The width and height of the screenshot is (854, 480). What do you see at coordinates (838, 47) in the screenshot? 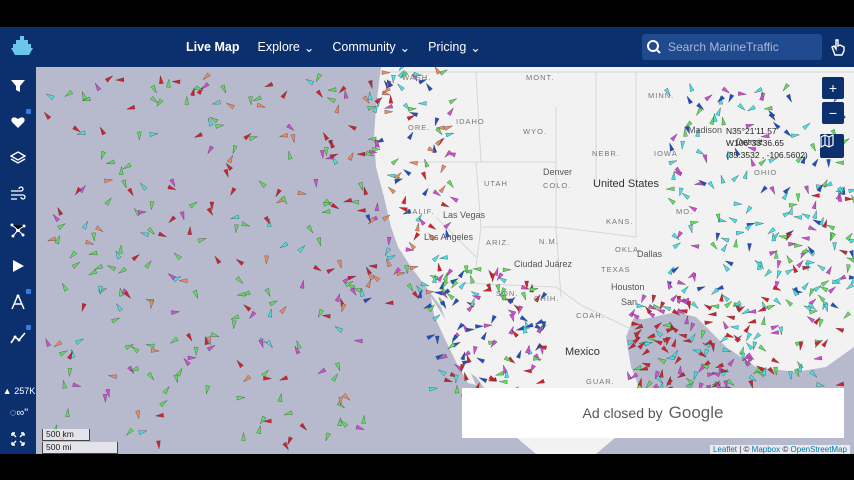
I see `pointer-hand-icon` at bounding box center [838, 47].